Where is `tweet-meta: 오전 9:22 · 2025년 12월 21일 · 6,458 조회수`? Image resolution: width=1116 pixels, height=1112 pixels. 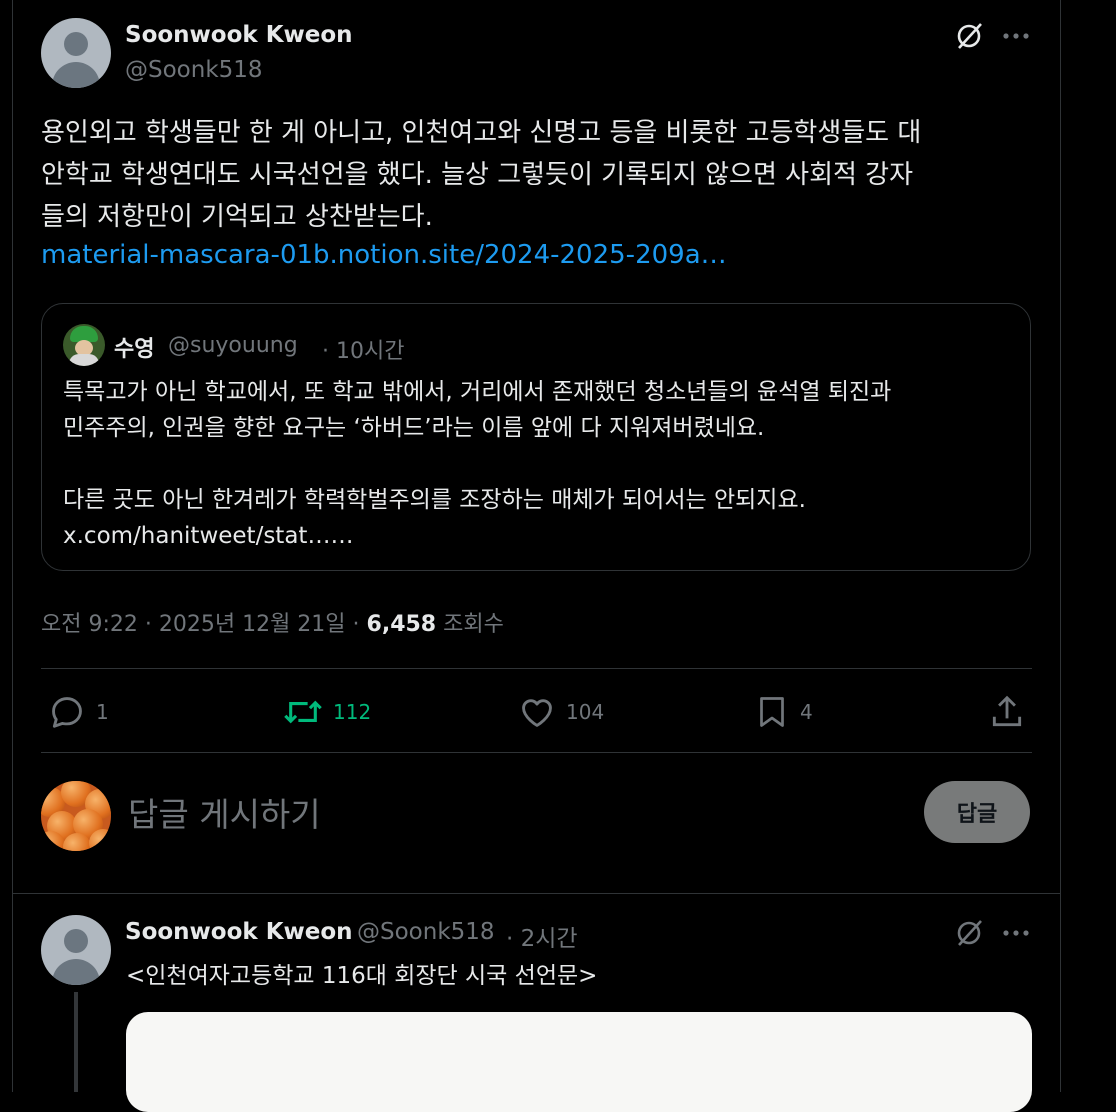
tweet-meta: 오전 9:22 · 2025년 12월 21일 · 6,458 조회수 is located at coordinates (272, 622).